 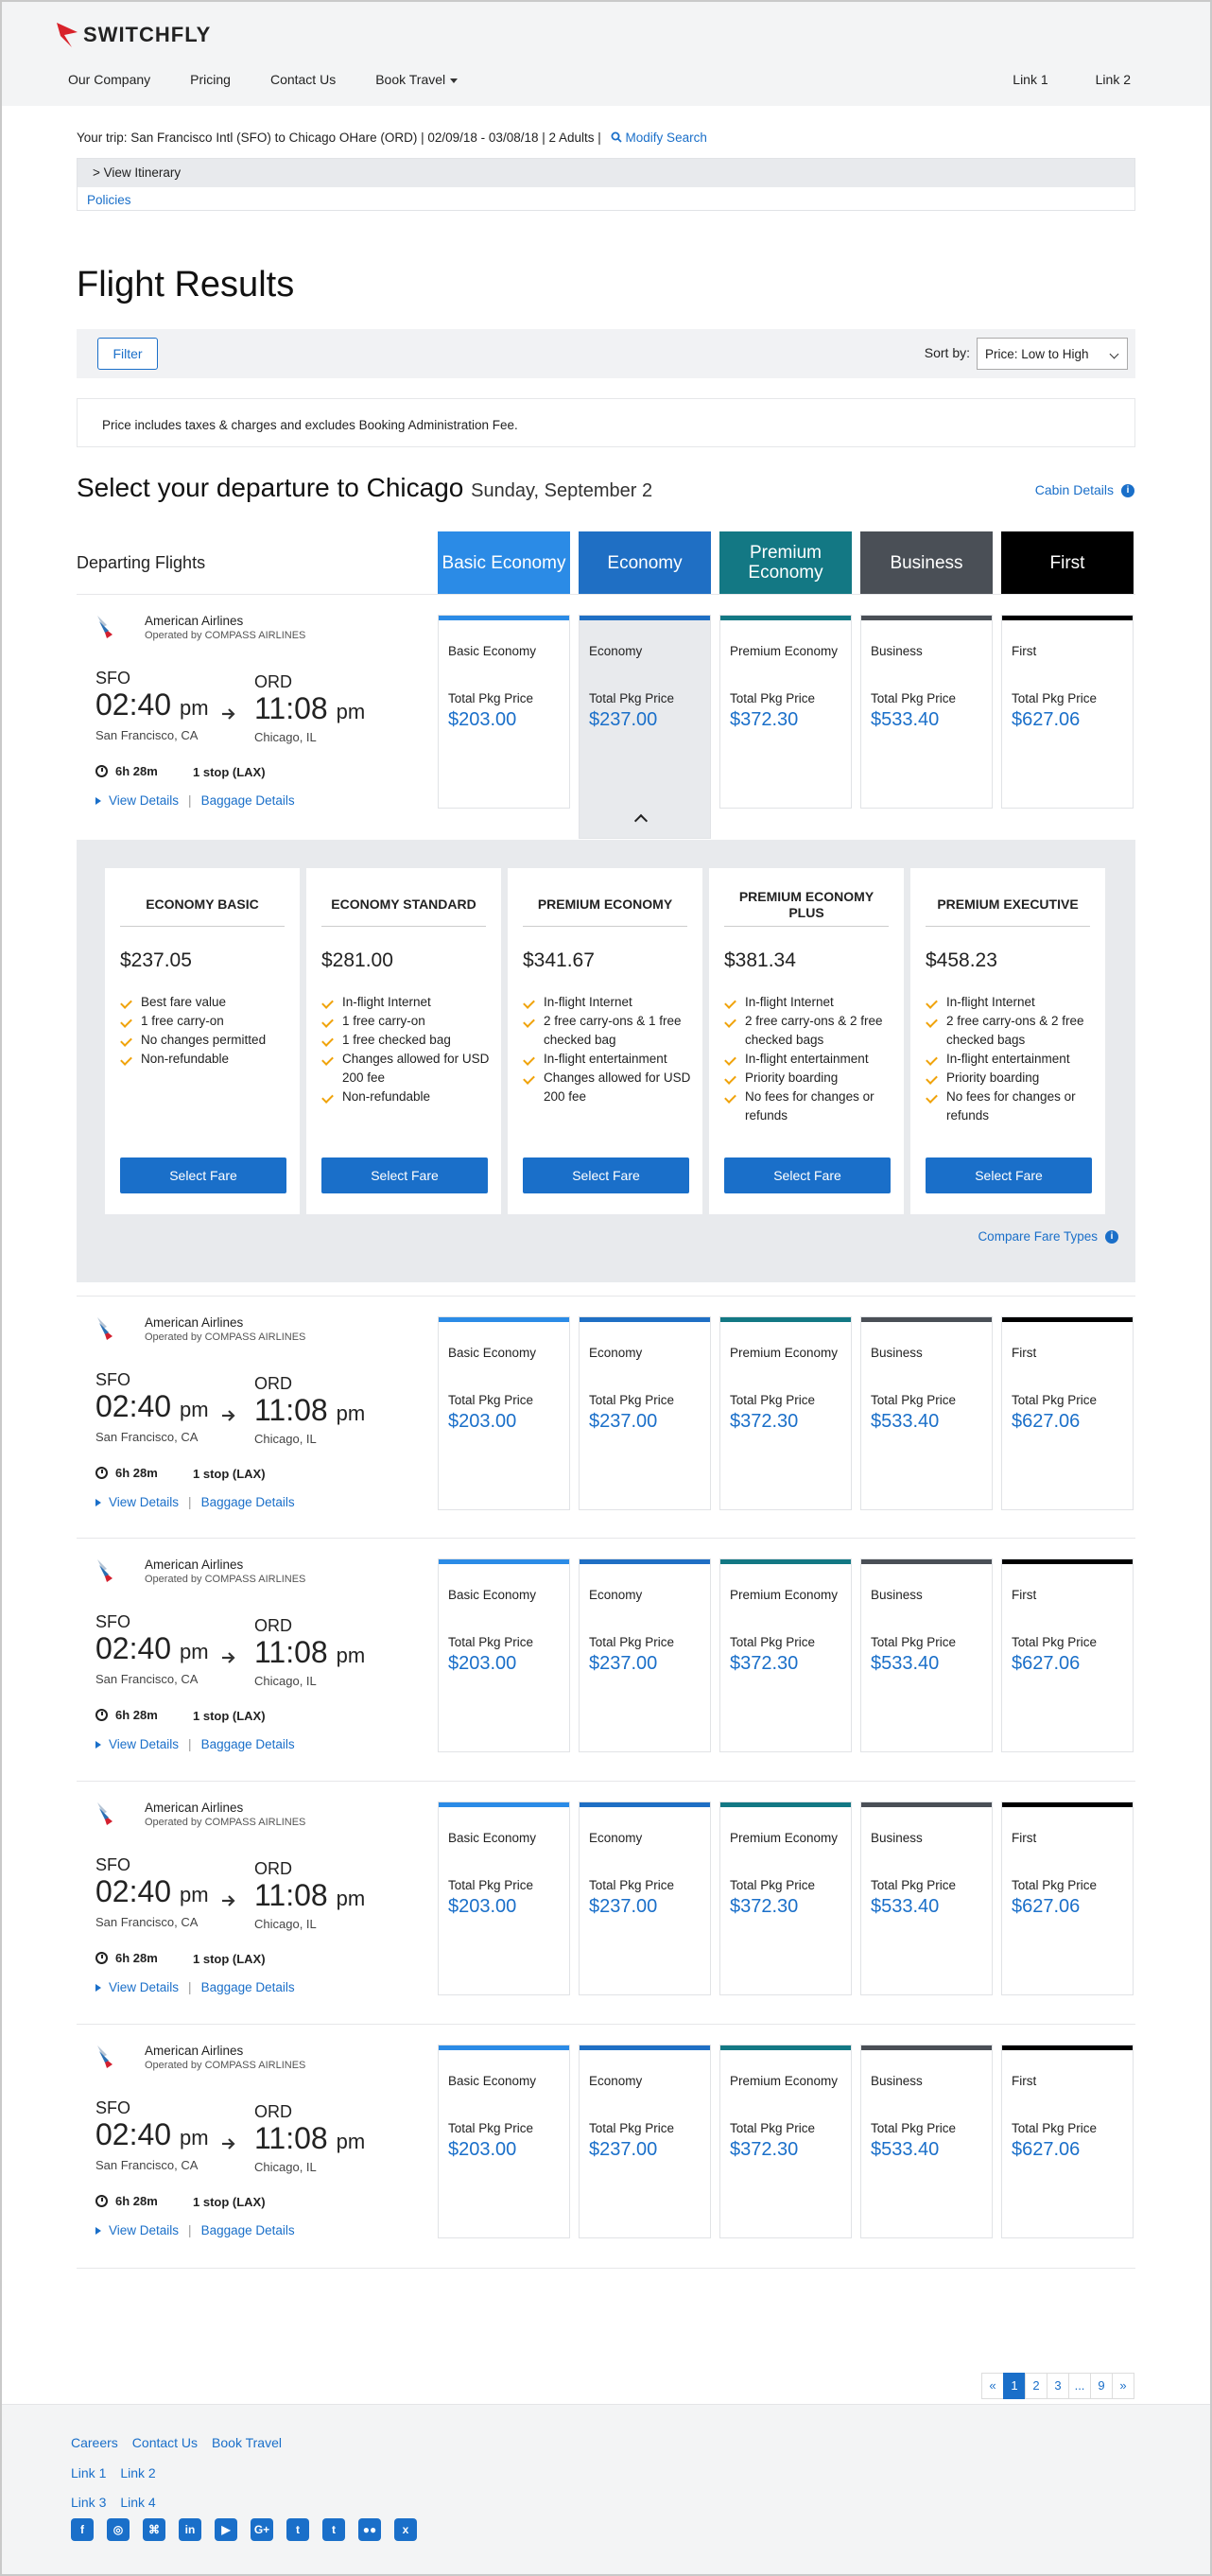 What do you see at coordinates (262, 2529) in the screenshot?
I see `google-plus-icon: G+` at bounding box center [262, 2529].